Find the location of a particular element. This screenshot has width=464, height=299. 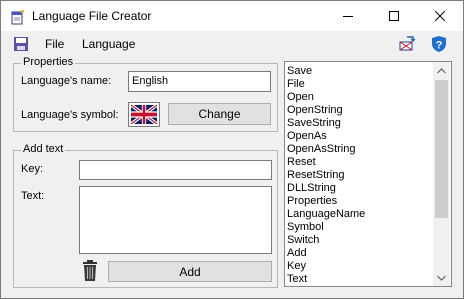

language-symbol-label: Language's symbol: is located at coordinates (70, 115).